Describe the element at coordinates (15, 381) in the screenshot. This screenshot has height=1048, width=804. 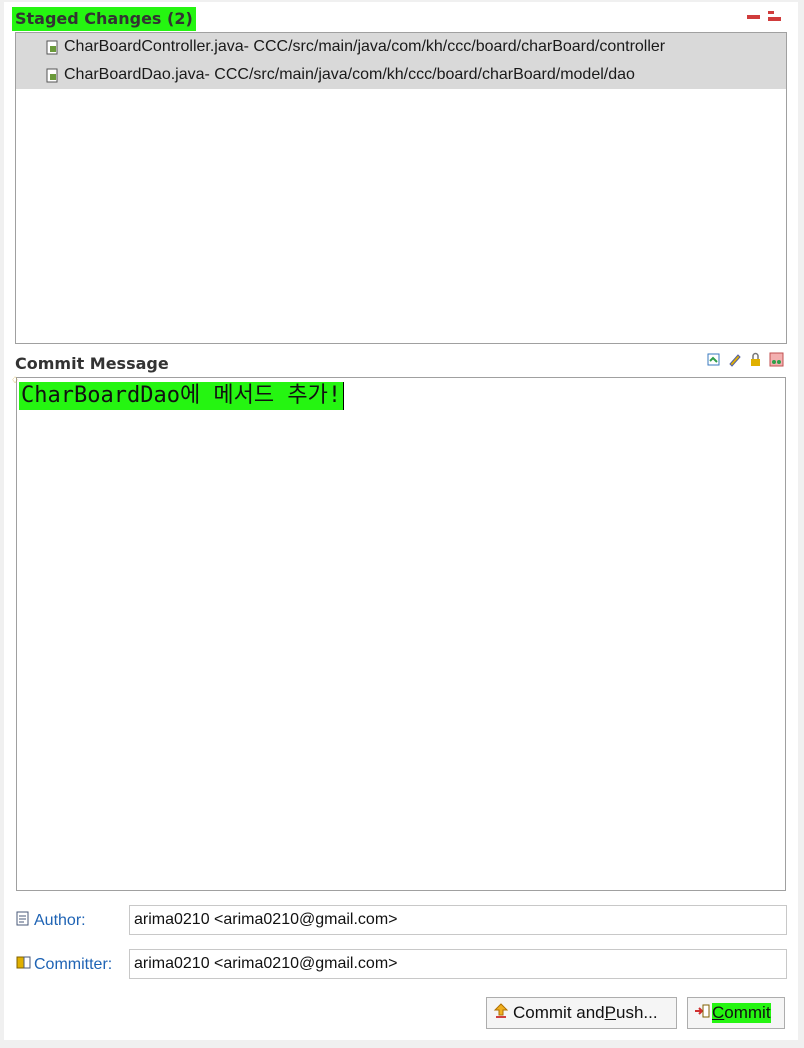
I see `content-assist-icon: ♢` at that location.